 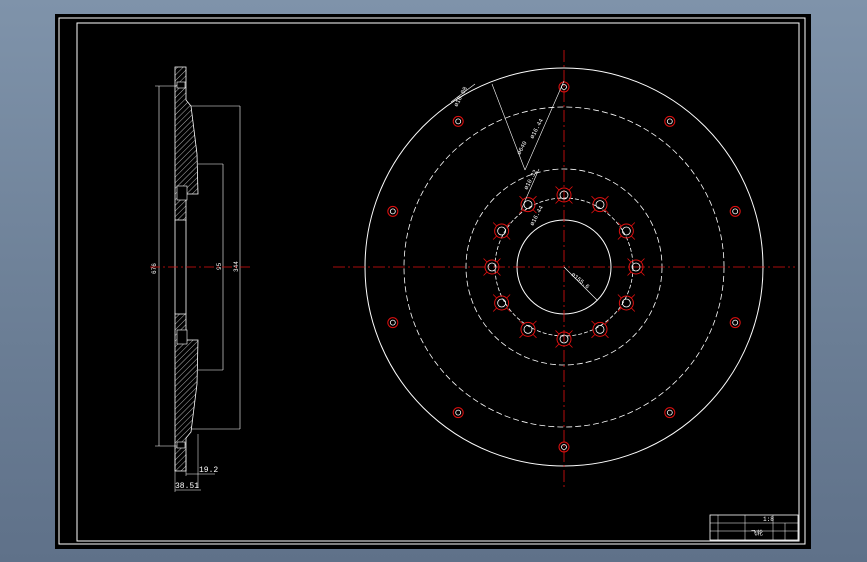 What do you see at coordinates (757, 533) in the screenshot?
I see `title-block-name: 飞轮` at bounding box center [757, 533].